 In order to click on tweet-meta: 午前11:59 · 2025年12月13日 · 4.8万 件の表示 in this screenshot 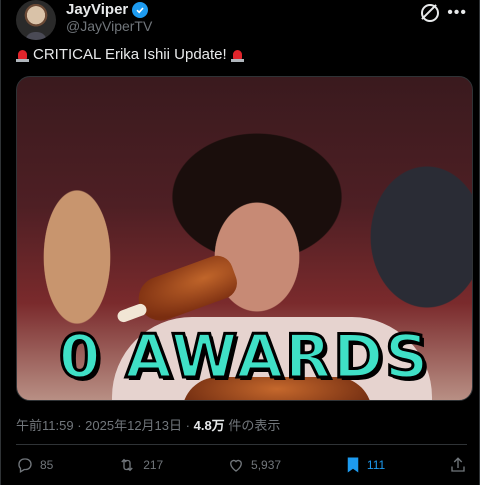, I will do `click(148, 424)`.